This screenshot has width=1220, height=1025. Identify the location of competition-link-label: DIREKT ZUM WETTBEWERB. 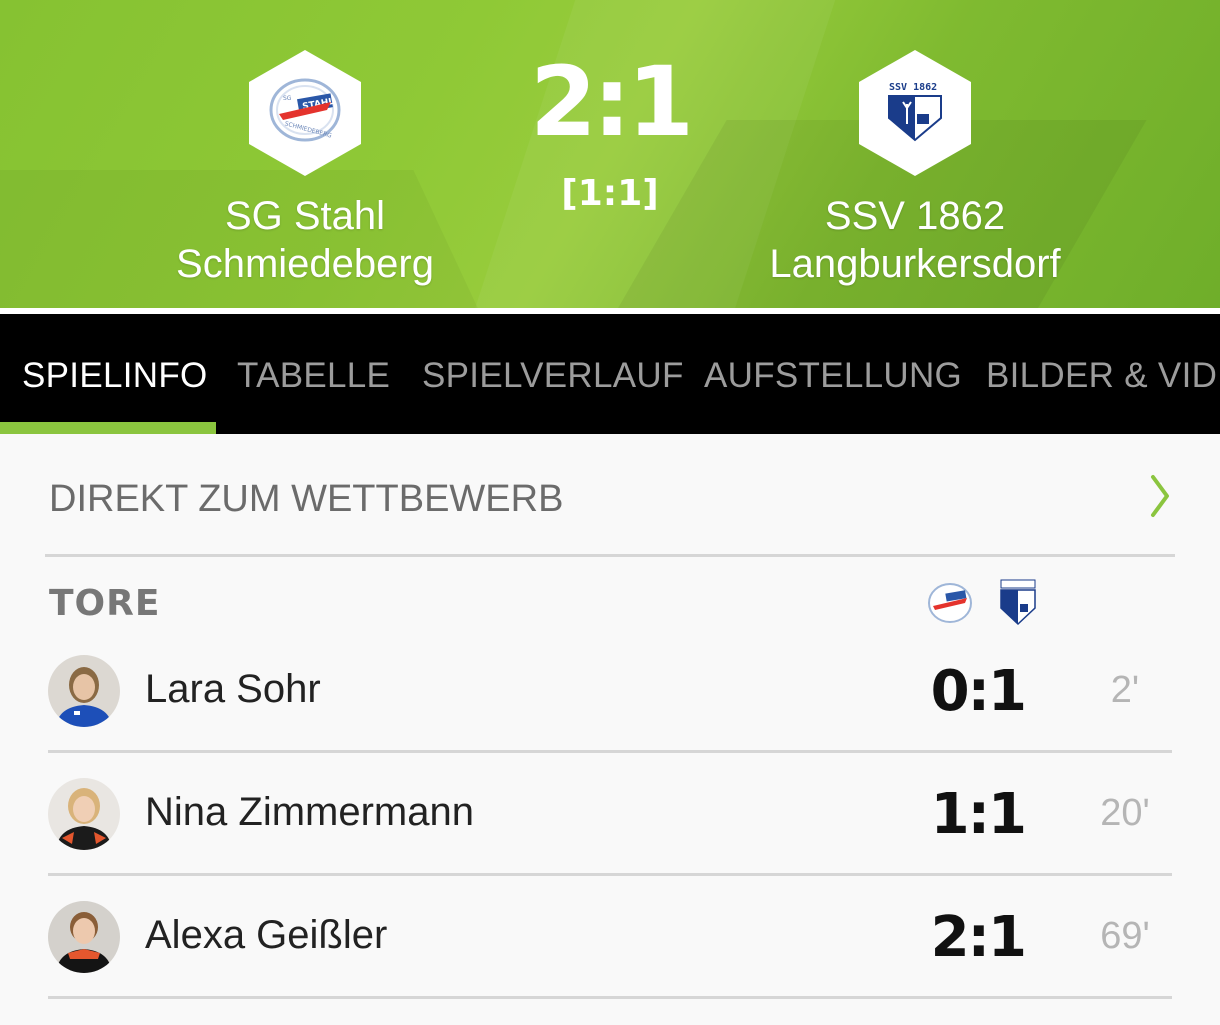
(306, 499).